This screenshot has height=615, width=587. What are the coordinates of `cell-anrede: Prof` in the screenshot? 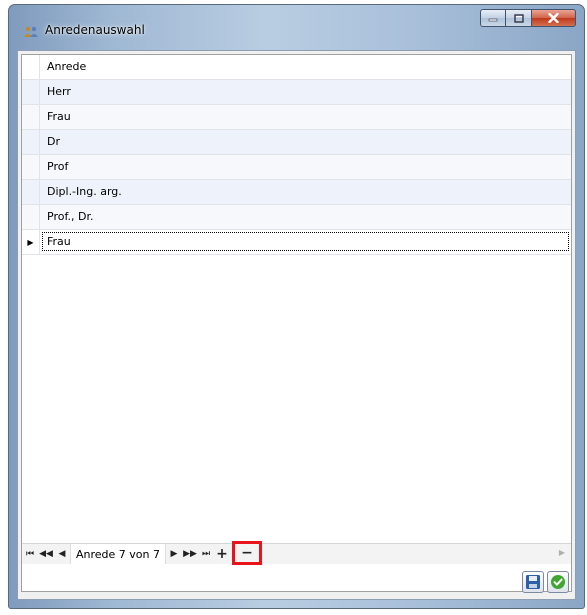 It's located at (57, 166).